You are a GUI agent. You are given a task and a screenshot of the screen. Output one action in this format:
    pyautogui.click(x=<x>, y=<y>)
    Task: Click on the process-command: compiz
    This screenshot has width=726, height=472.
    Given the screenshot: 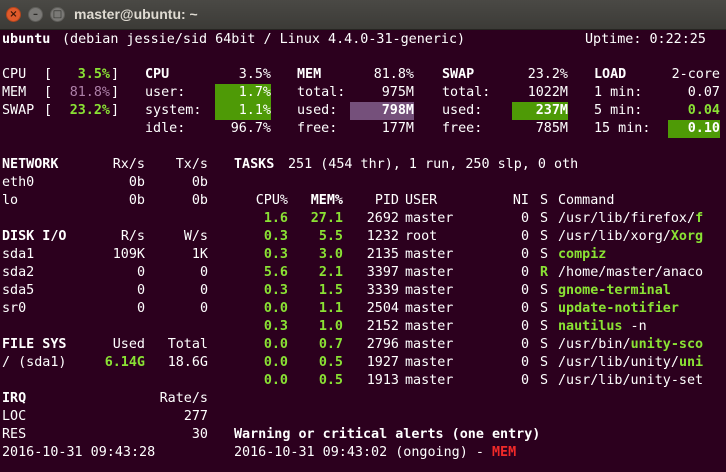 What is the action you would take?
    pyautogui.click(x=582, y=255)
    